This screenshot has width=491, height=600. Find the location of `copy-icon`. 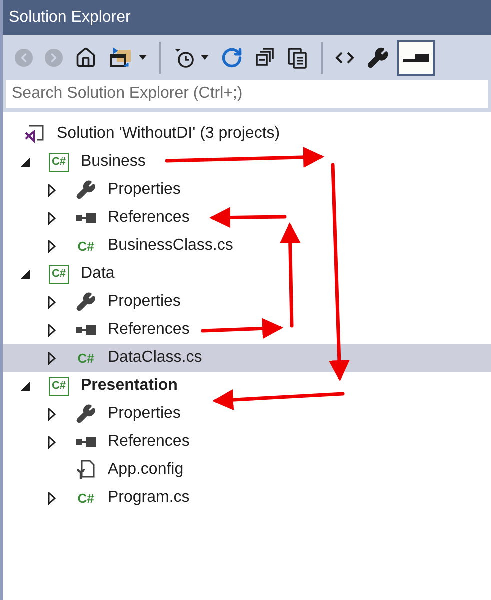

copy-icon is located at coordinates (298, 57).